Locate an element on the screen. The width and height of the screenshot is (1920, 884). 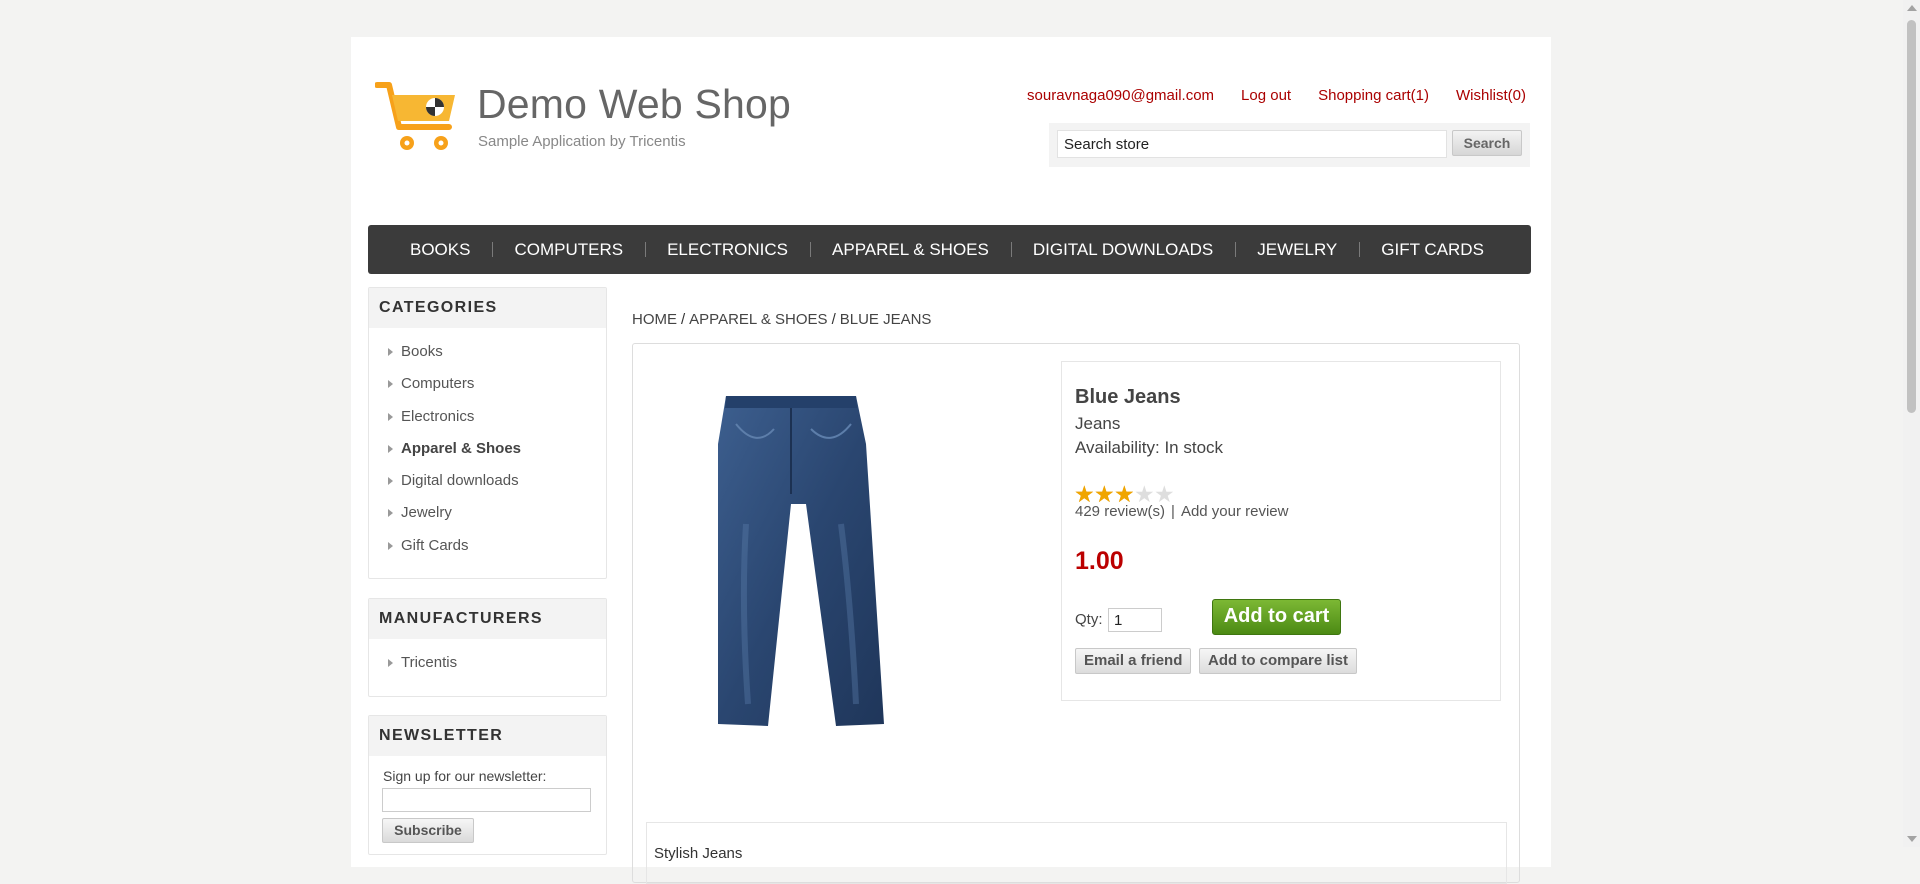
product-reviews: 429 review(s) | Add your review is located at coordinates (1182, 511).